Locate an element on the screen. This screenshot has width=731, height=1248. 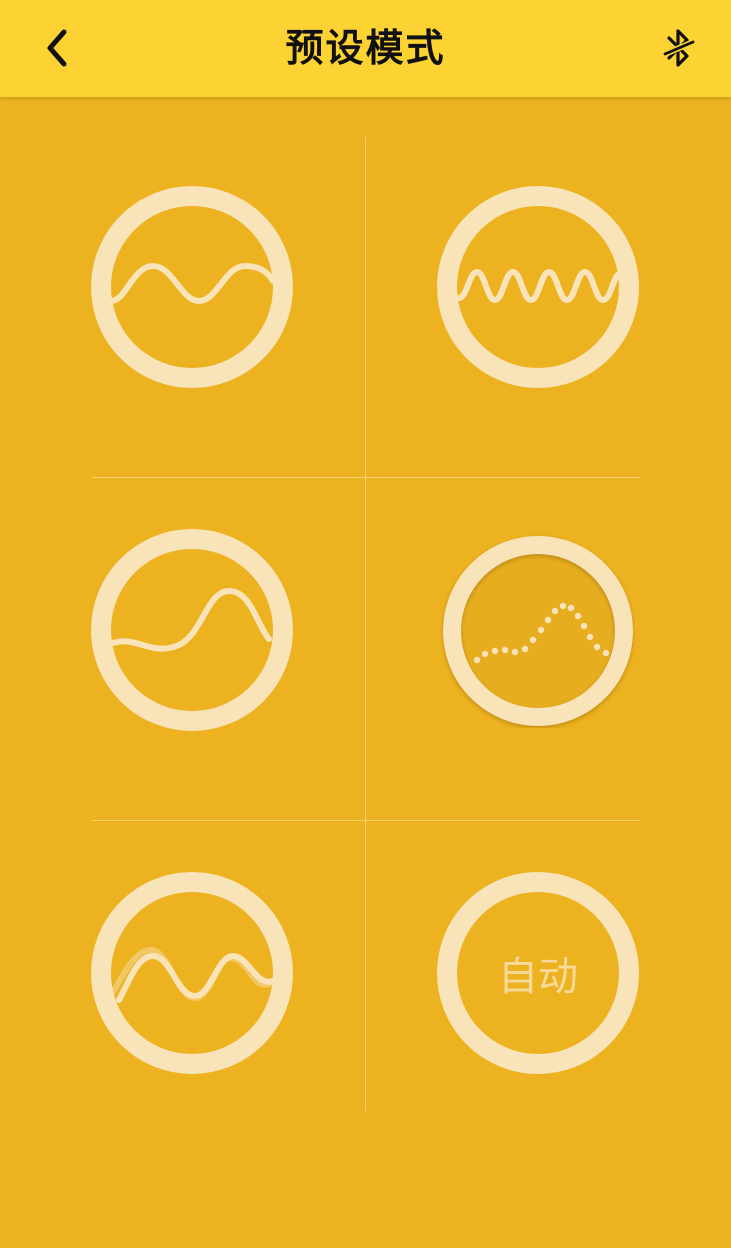
mode-fast-wave is located at coordinates (538, 287).